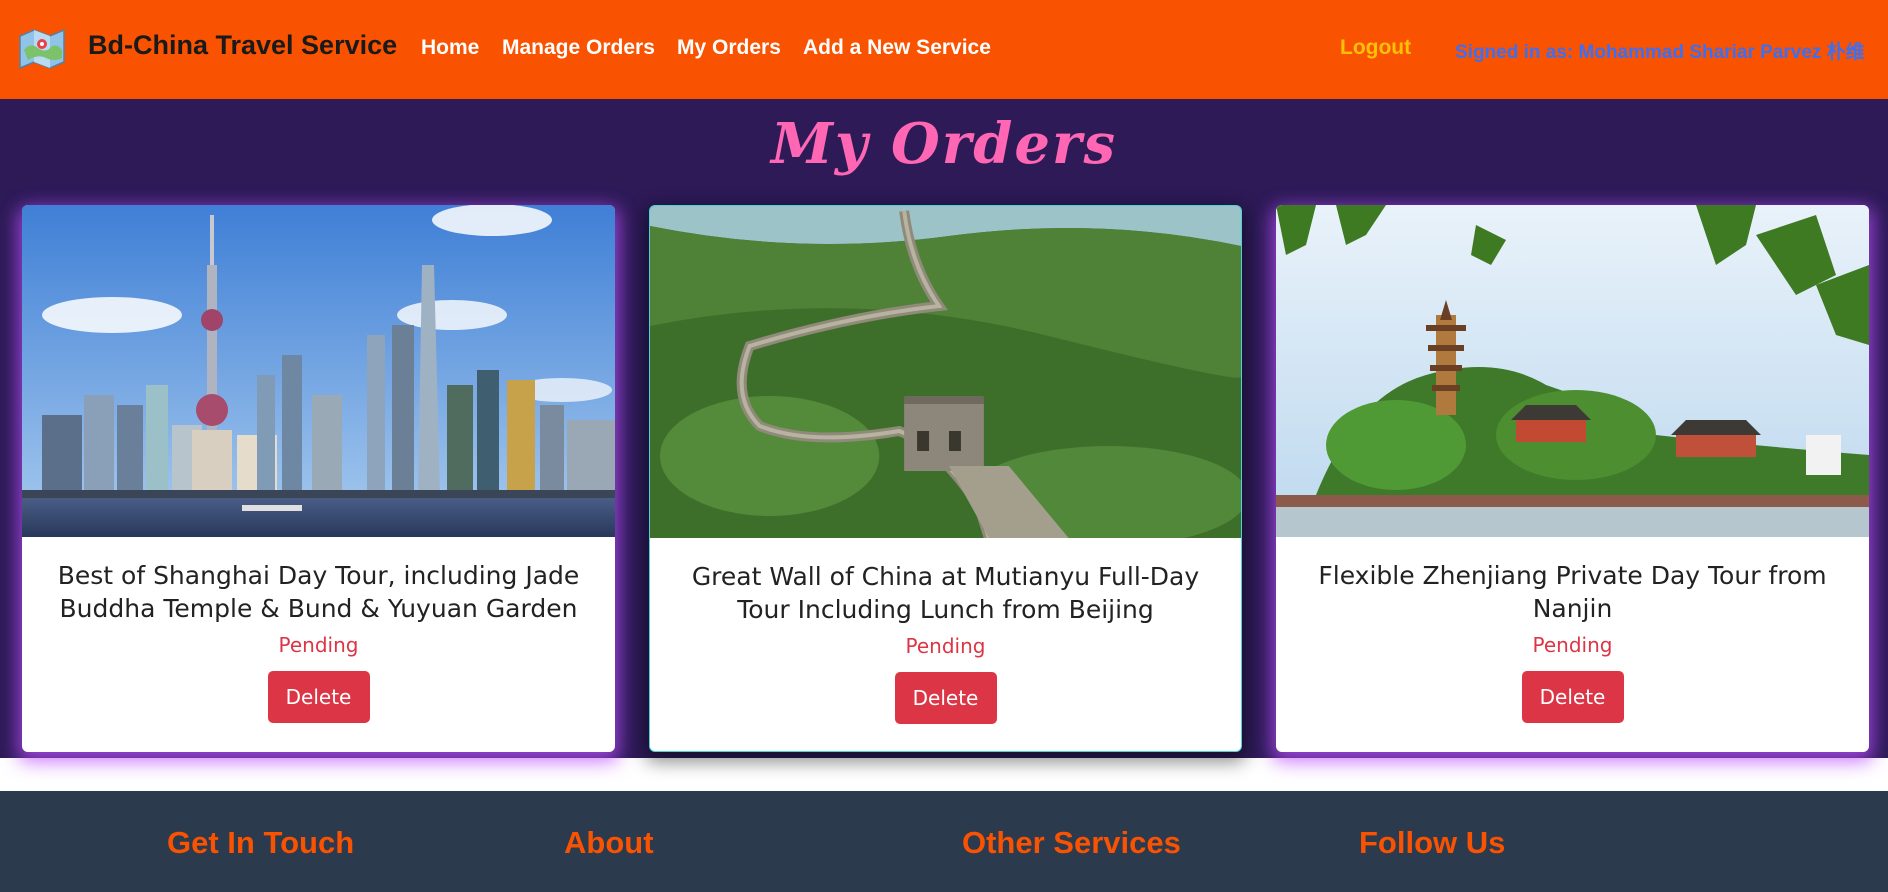  Describe the element at coordinates (261, 842) in the screenshot. I see `footer-heading-get-in-touch: Get In Touch` at that location.